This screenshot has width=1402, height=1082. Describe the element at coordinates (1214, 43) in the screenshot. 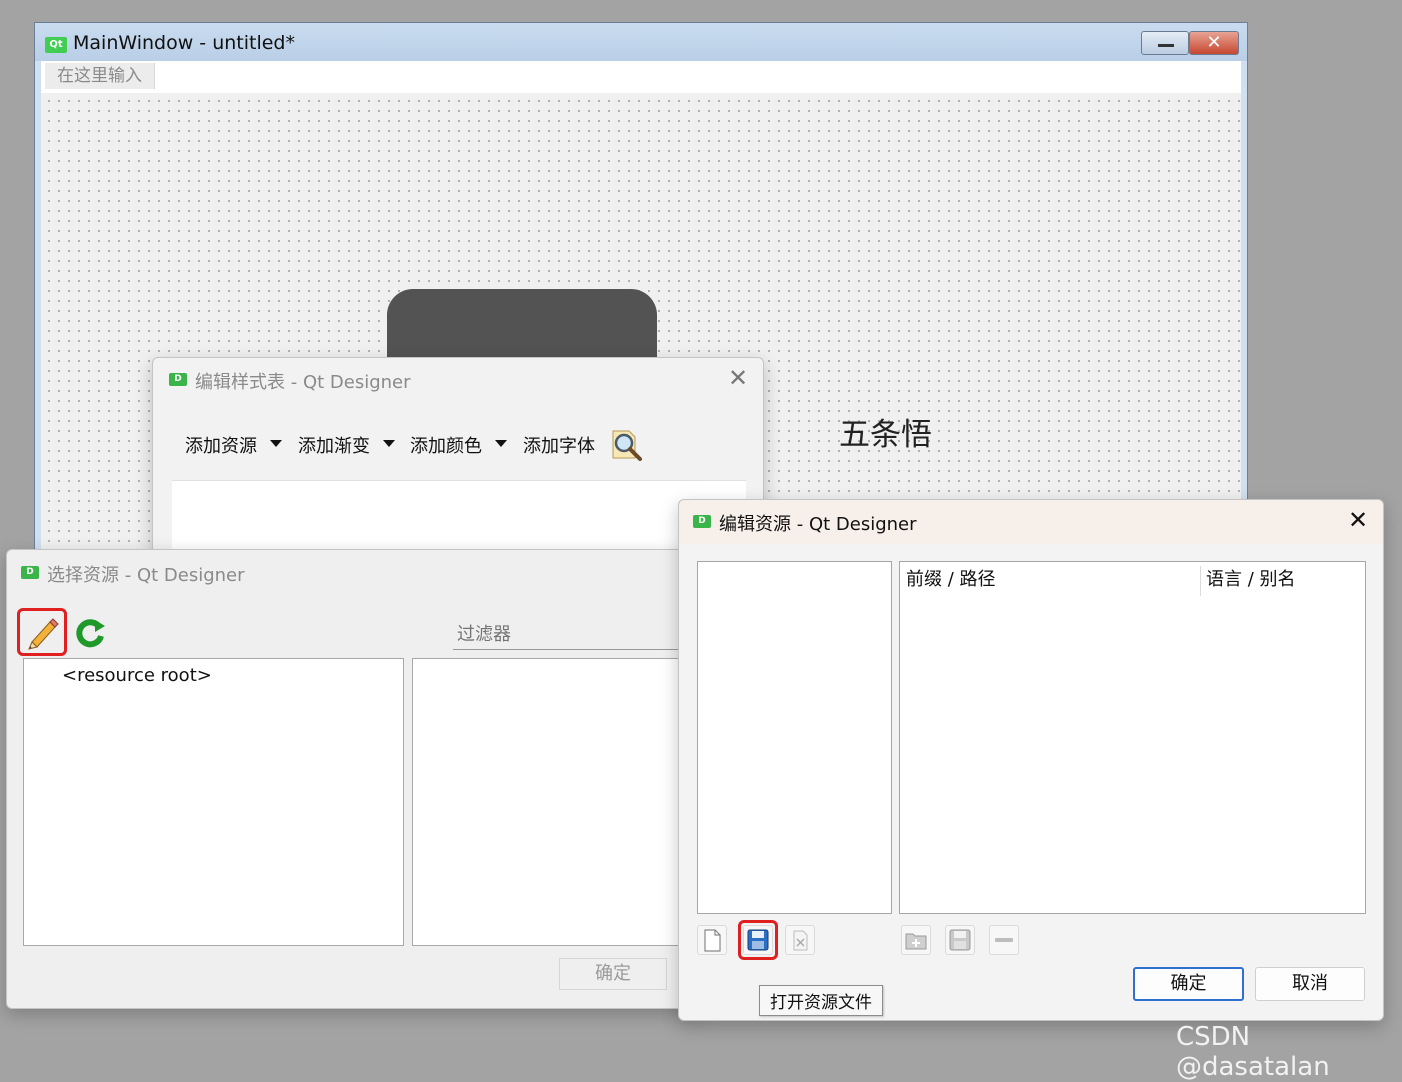

I see `close-button: ✕` at that location.